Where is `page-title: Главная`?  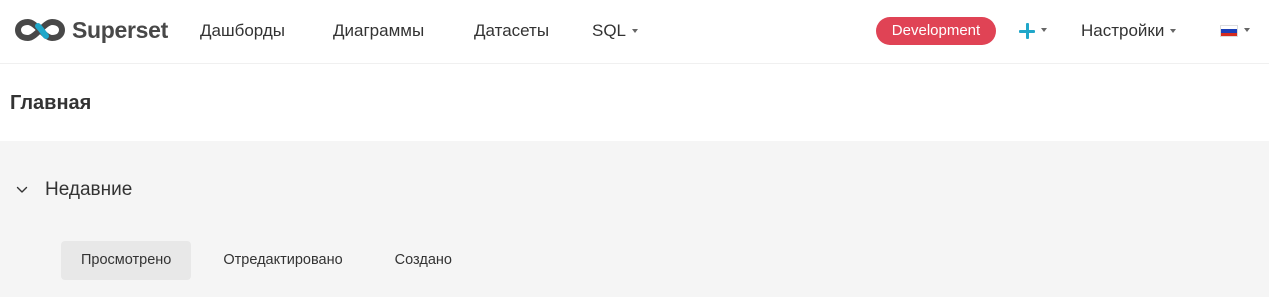
page-title: Главная is located at coordinates (51, 103).